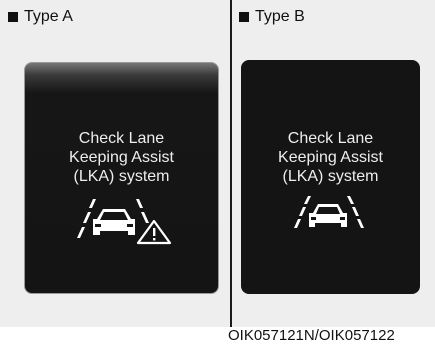  What do you see at coordinates (280, 16) in the screenshot?
I see `type-b-label: Type B` at bounding box center [280, 16].